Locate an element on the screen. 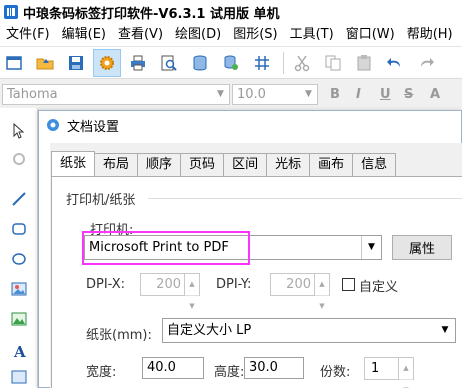 The height and width of the screenshot is (388, 462). new-document-icon is located at coordinates (14, 62).